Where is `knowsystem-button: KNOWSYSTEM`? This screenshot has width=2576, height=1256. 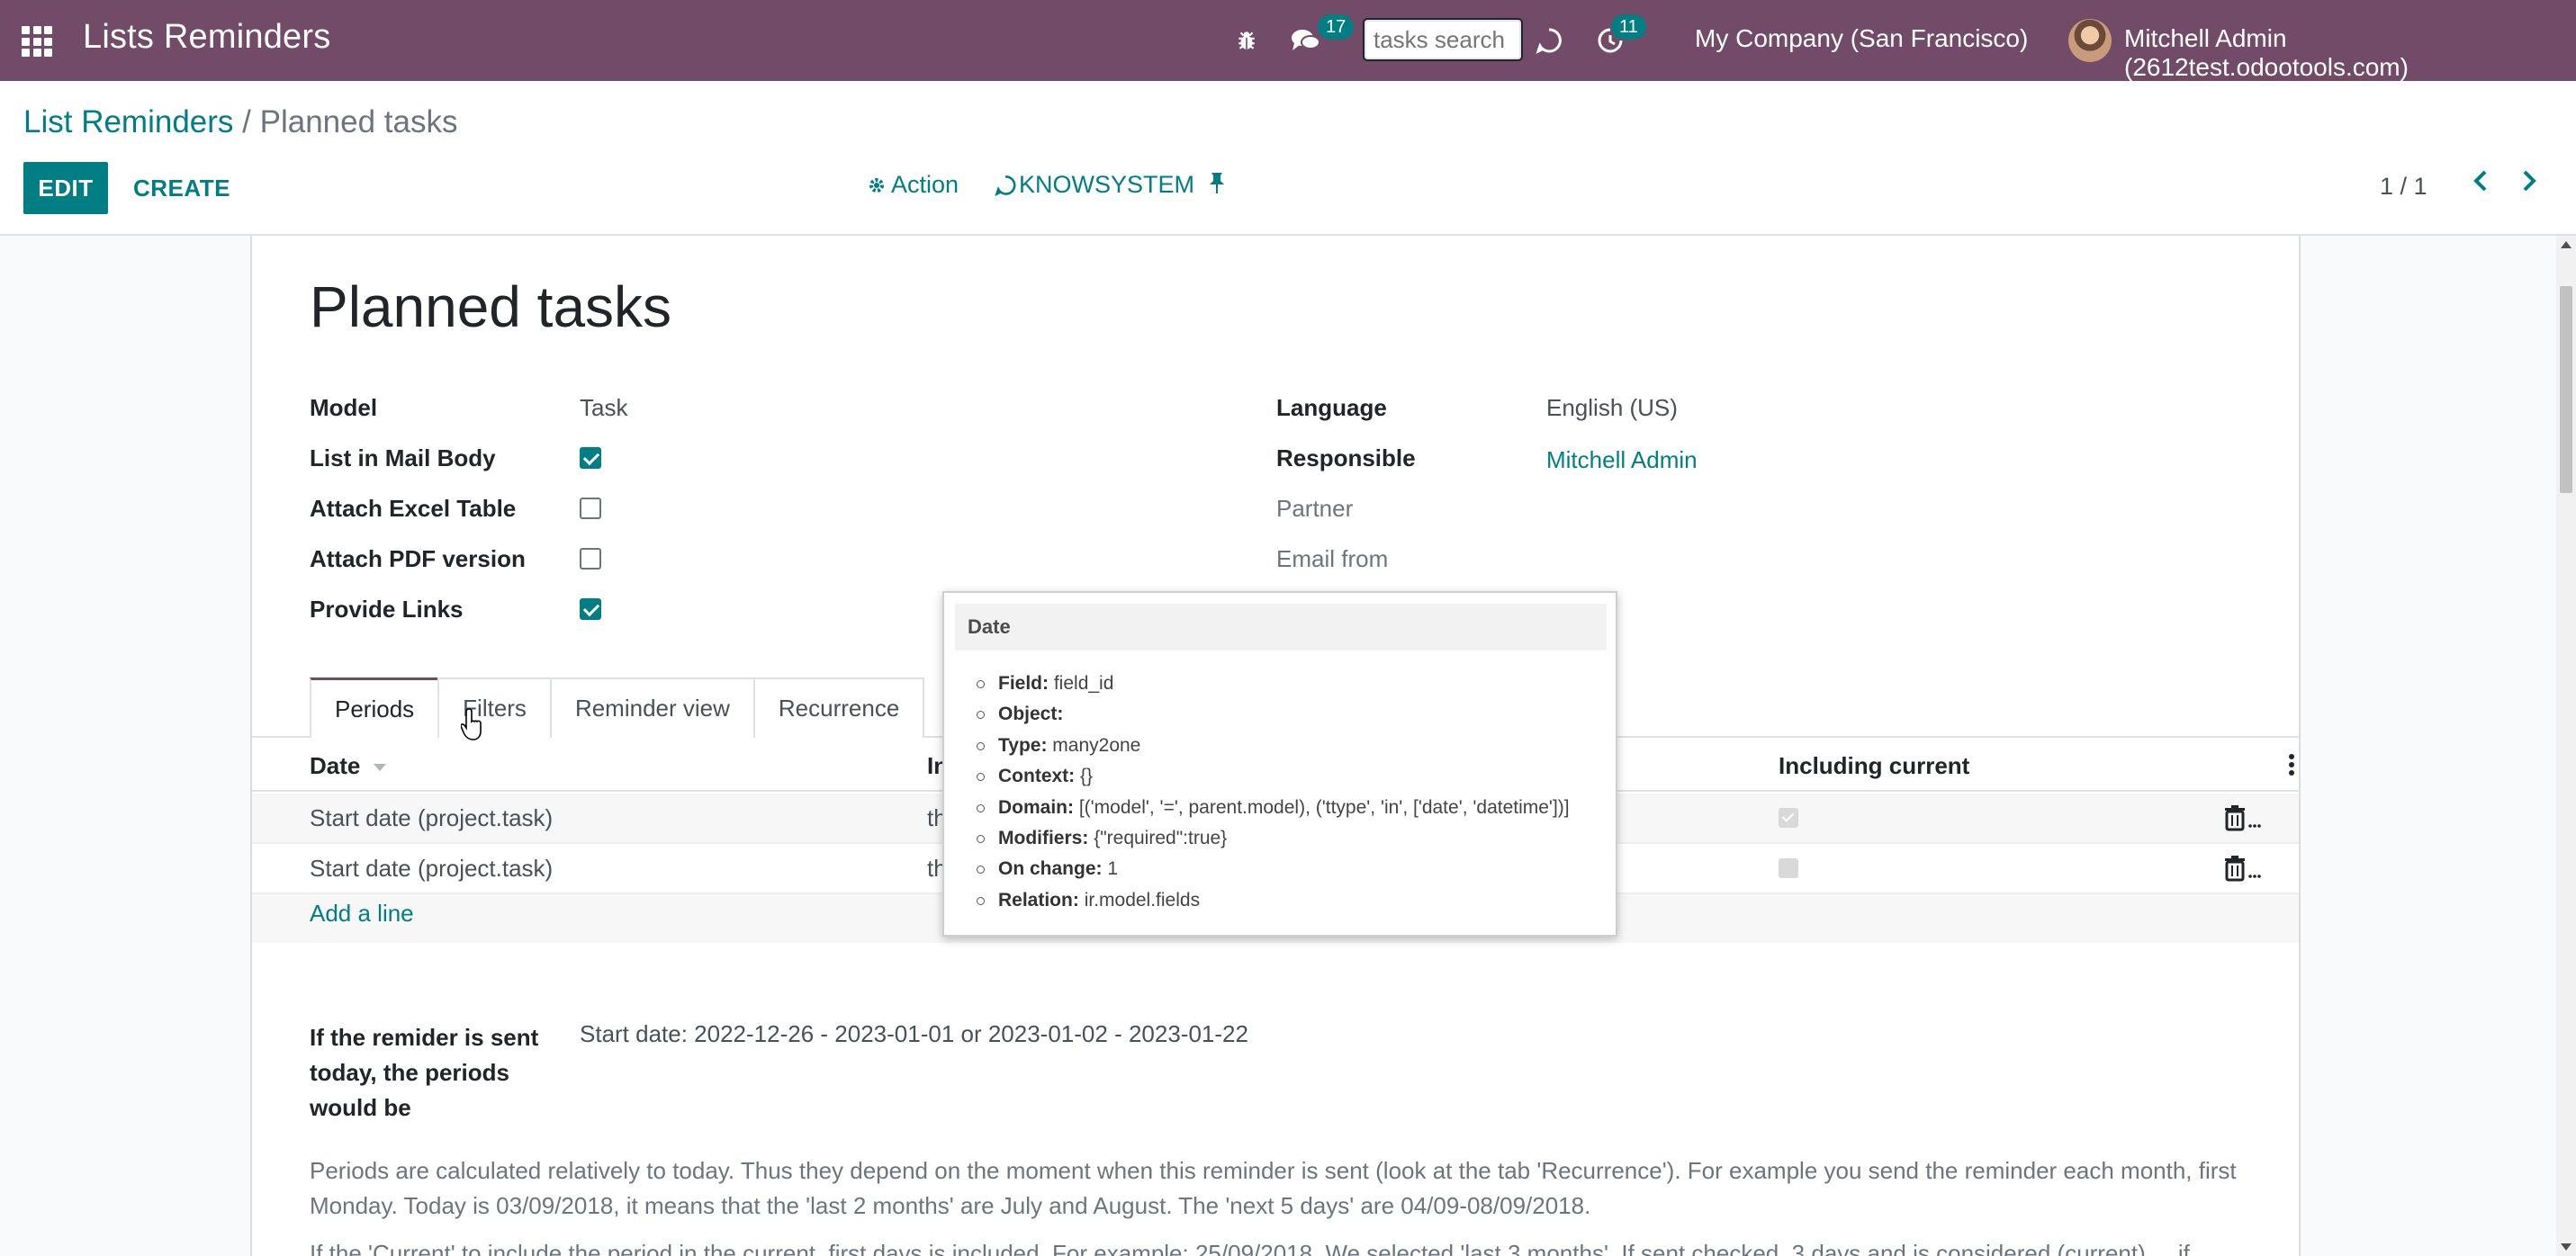 knowsystem-button: KNOWSYSTEM is located at coordinates (1094, 185).